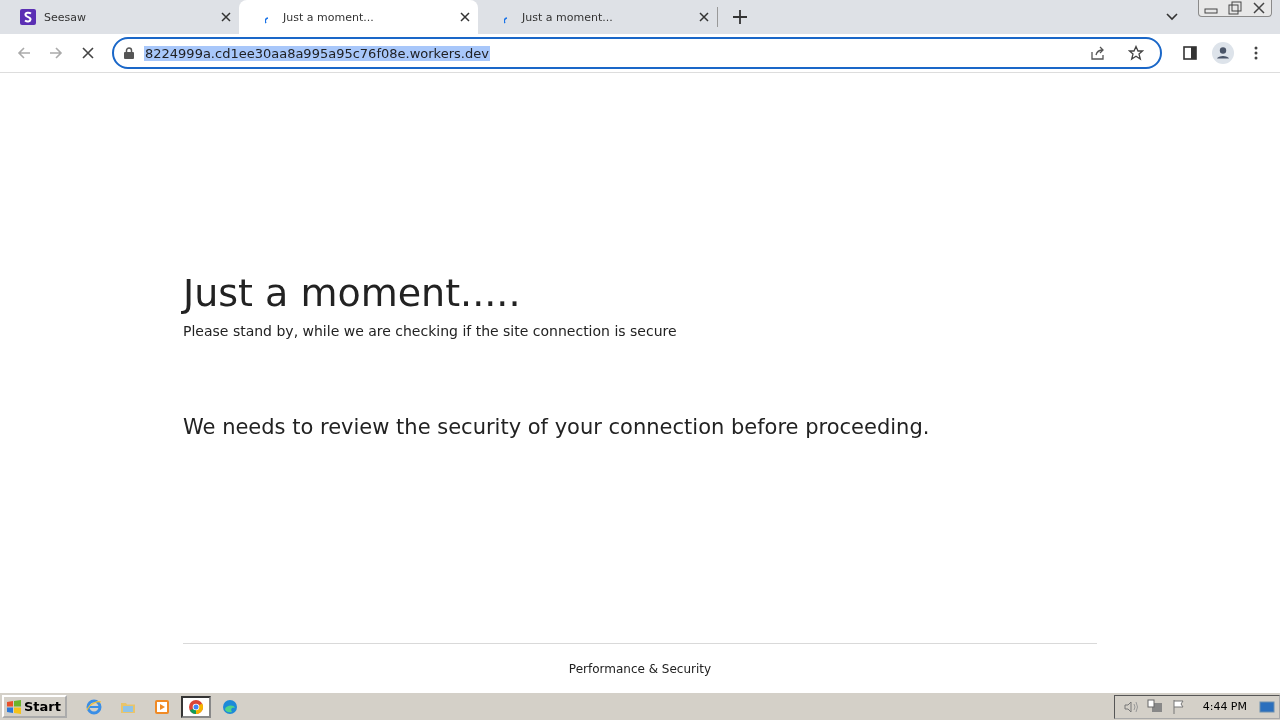 The height and width of the screenshot is (720, 1280). What do you see at coordinates (1190, 53) in the screenshot?
I see `side-panel-icon` at bounding box center [1190, 53].